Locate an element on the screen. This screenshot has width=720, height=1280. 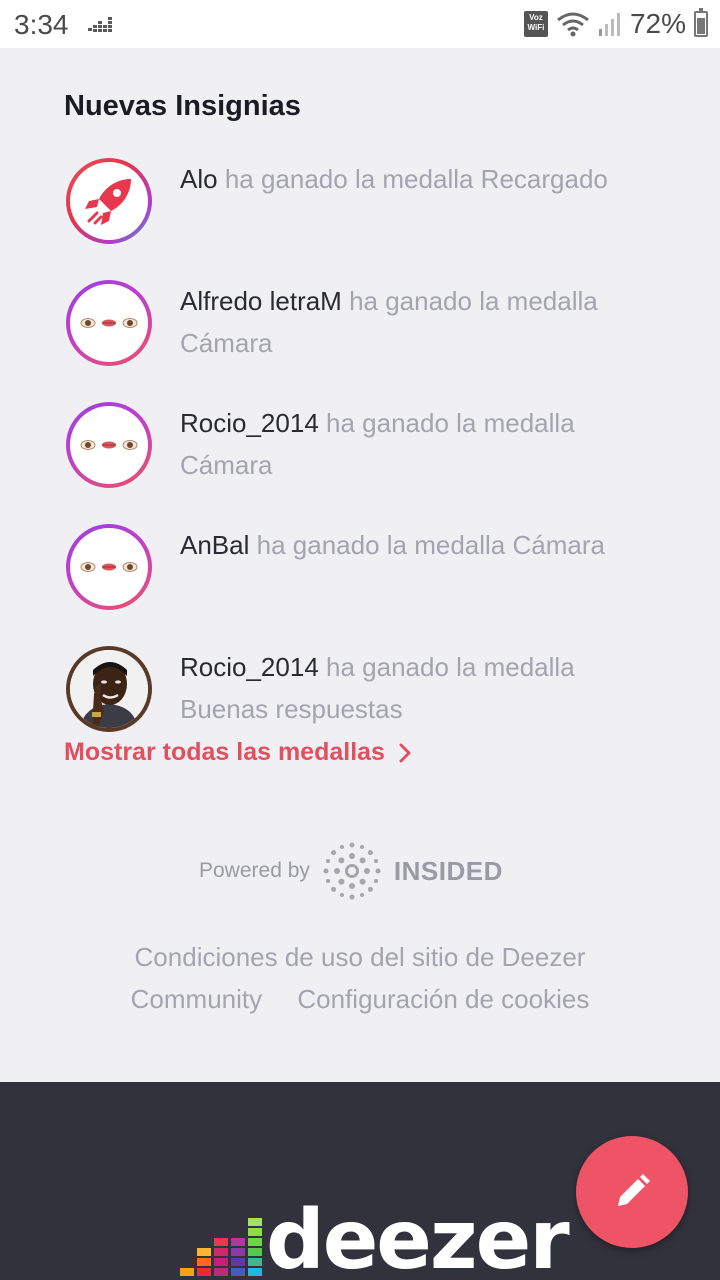
badge-text: Alo ha ganado la medalla Recargado is located at coordinates (420, 179).